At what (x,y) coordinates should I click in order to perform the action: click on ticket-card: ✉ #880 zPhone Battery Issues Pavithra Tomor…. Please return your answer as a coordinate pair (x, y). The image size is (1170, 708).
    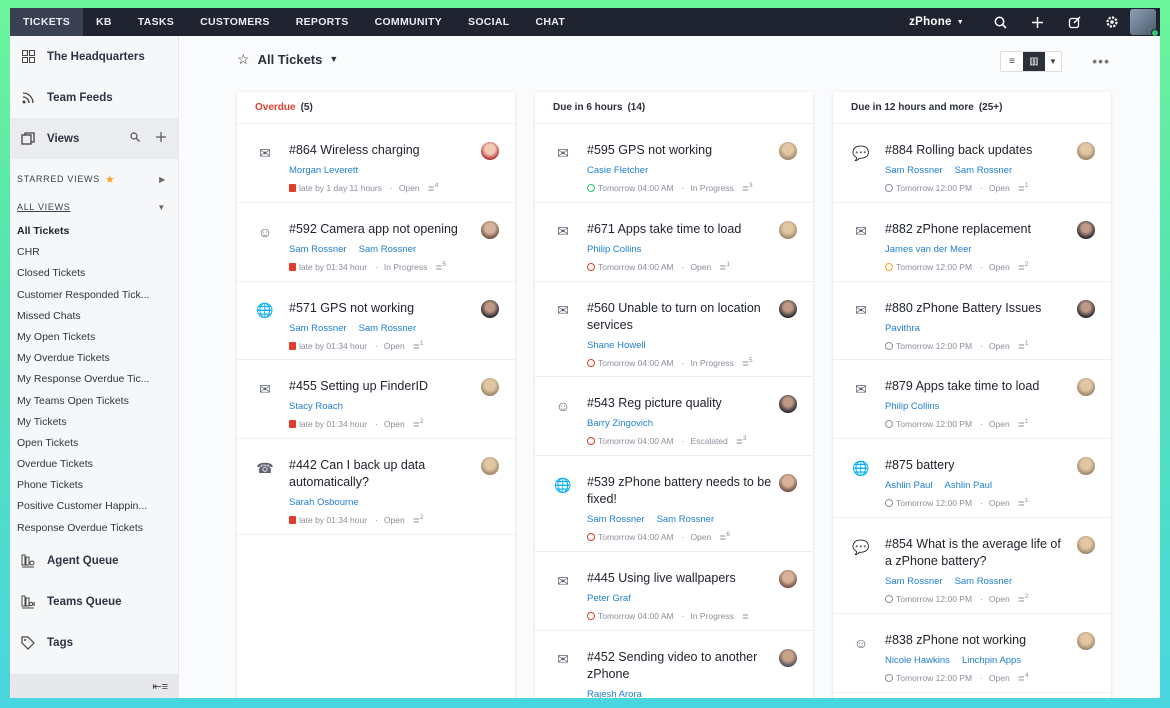
    Looking at the image, I should click on (972, 321).